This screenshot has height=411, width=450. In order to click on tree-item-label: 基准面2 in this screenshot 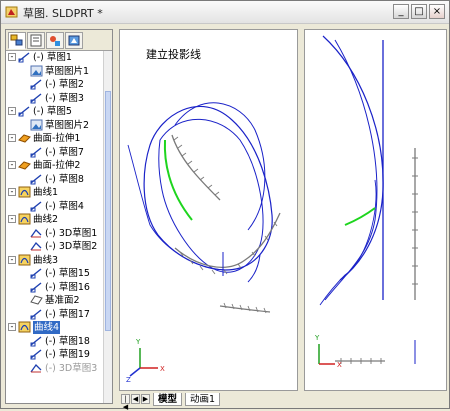, I will do `click(62, 300)`.